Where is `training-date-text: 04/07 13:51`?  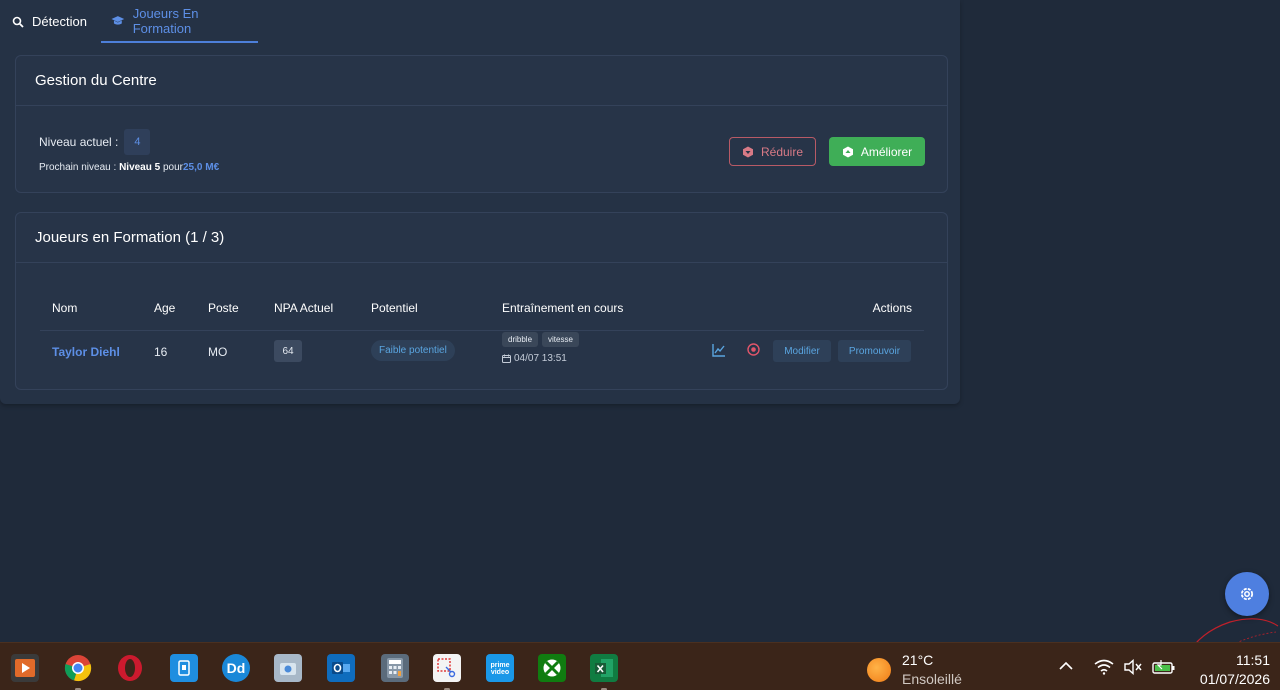
training-date-text: 04/07 13:51 is located at coordinates (540, 358).